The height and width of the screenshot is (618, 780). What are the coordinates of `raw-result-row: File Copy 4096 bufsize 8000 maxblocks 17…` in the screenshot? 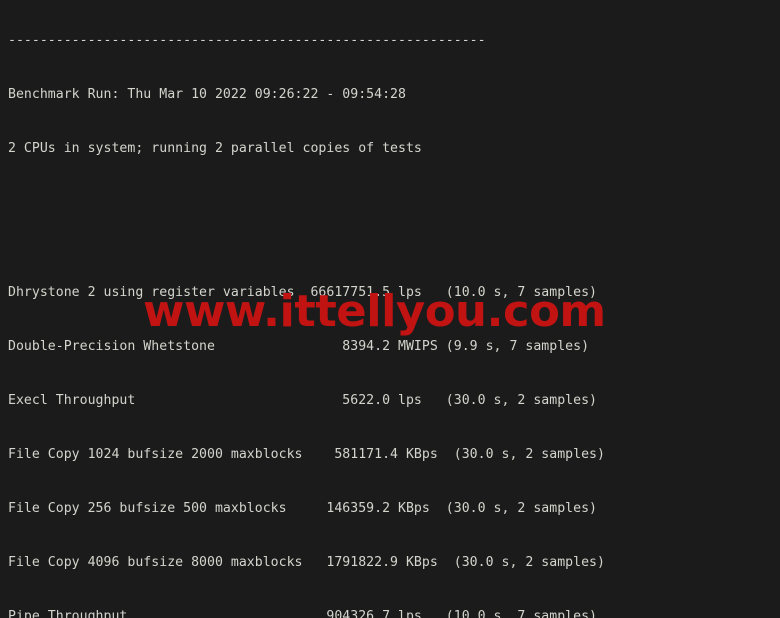 It's located at (306, 562).